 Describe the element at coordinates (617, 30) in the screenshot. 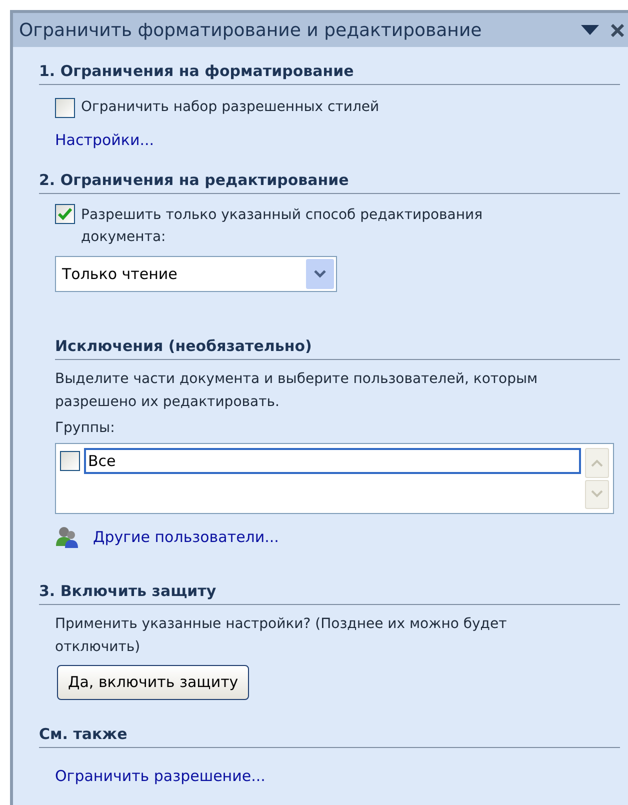

I see `close-icon` at that location.